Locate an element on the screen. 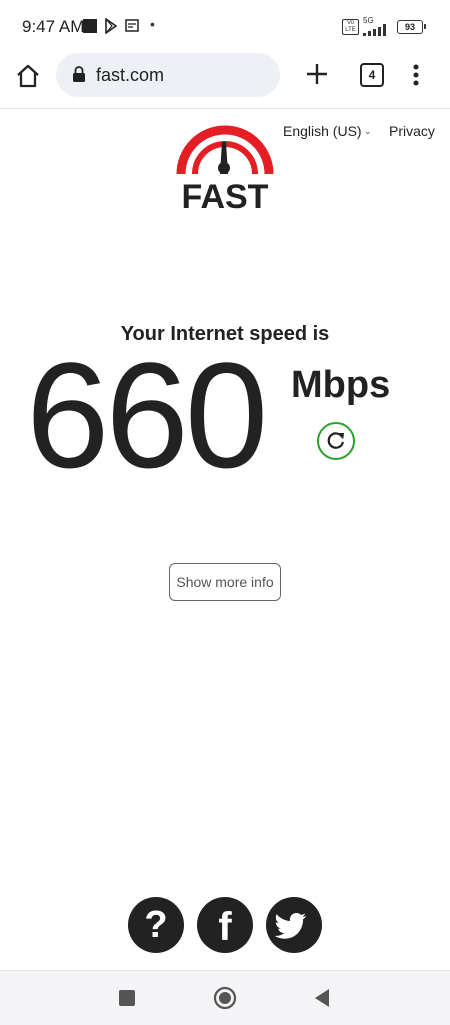 The height and width of the screenshot is (1025, 450). chevron-down-icon: ⌄ is located at coordinates (368, 131).